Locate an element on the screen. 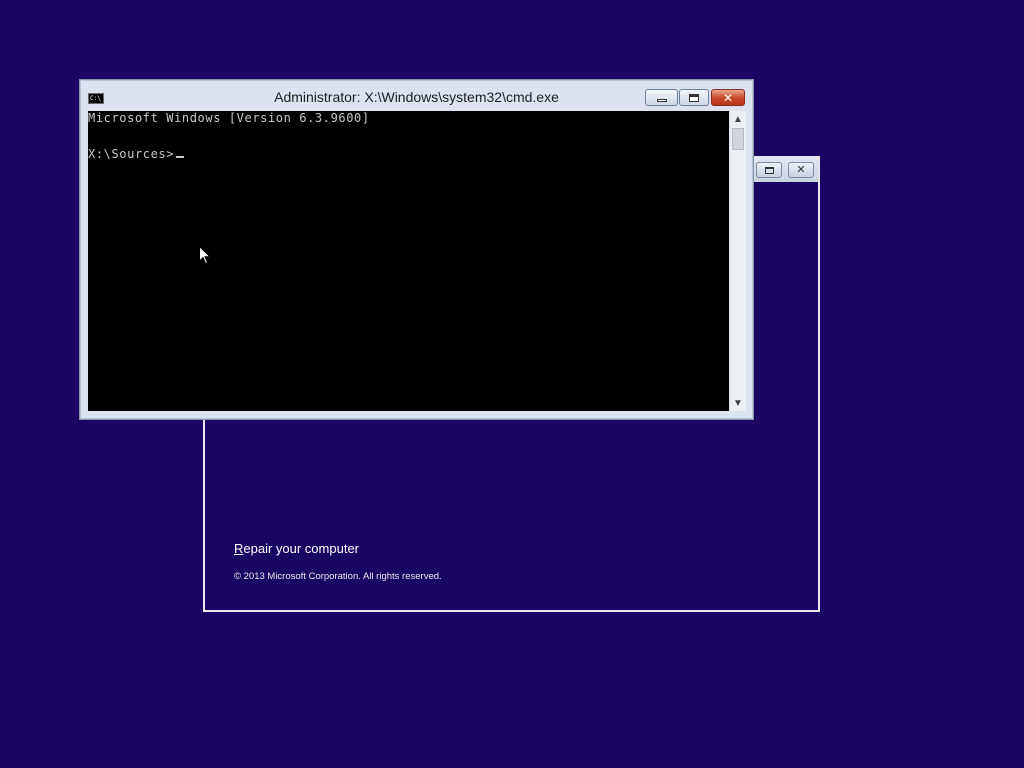 The width and height of the screenshot is (1024, 768). mouse-pointer-icon is located at coordinates (205, 257).